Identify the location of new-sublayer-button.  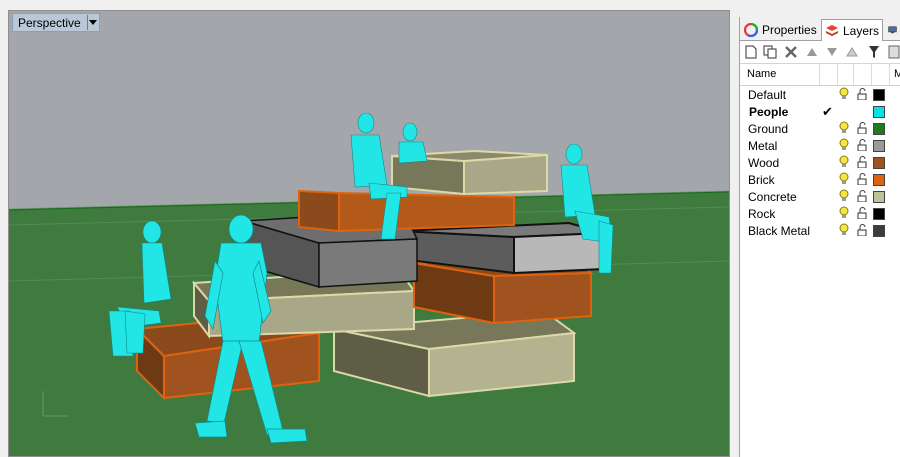
(770, 52).